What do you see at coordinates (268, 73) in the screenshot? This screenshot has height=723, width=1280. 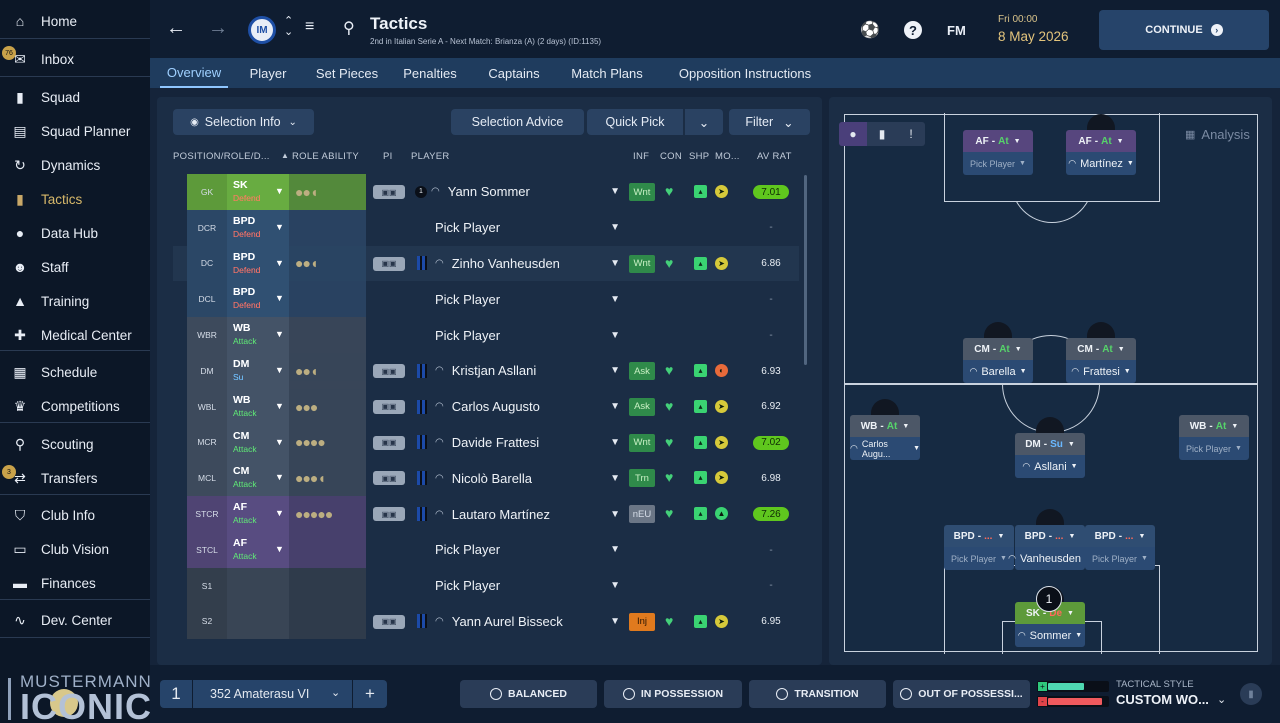 I see `tab-player: Player` at bounding box center [268, 73].